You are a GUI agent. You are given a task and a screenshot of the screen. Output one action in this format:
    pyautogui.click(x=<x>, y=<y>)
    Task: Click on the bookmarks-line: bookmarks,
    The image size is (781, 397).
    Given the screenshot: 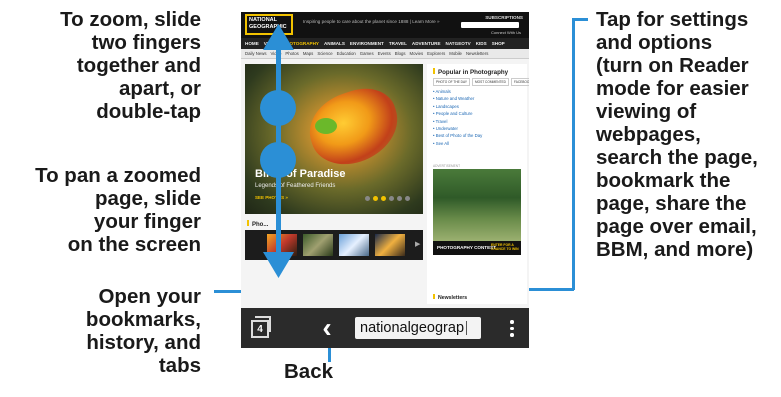 What is the action you would take?
    pyautogui.click(x=143, y=319)
    